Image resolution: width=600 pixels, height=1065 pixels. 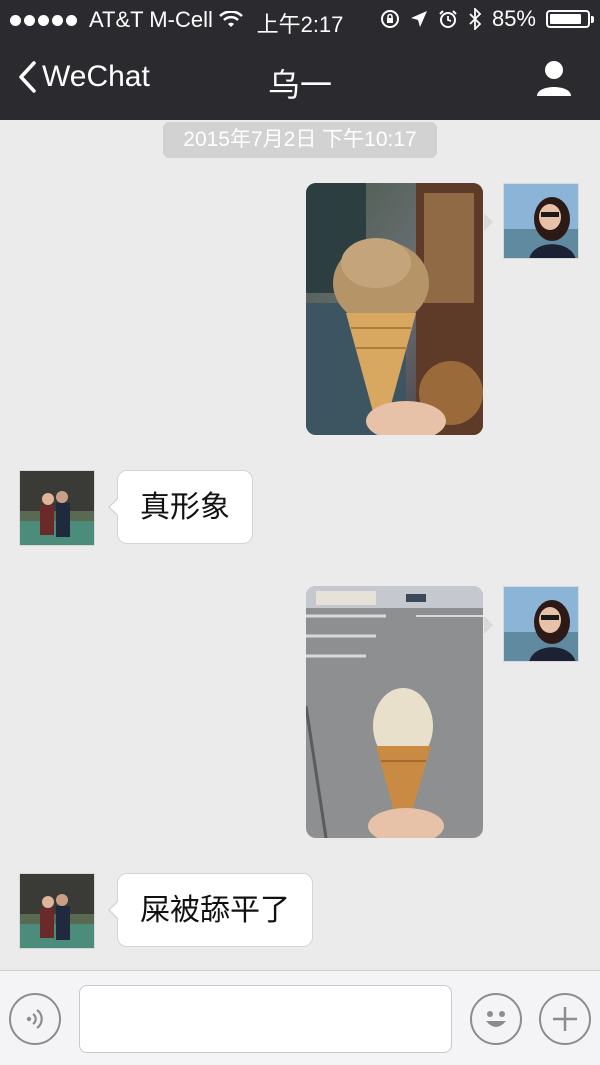 I want to click on battery-icon, so click(x=570, y=19).